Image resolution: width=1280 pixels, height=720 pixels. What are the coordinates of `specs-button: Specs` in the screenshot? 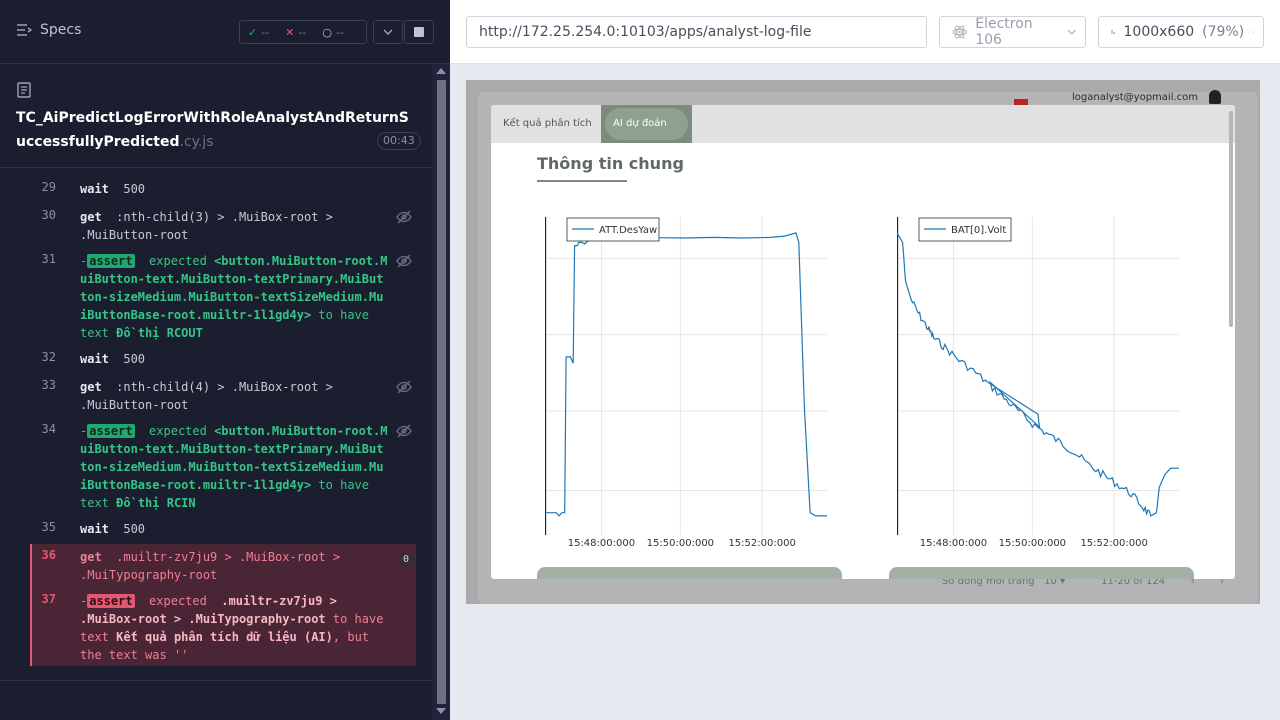 It's located at (48, 30).